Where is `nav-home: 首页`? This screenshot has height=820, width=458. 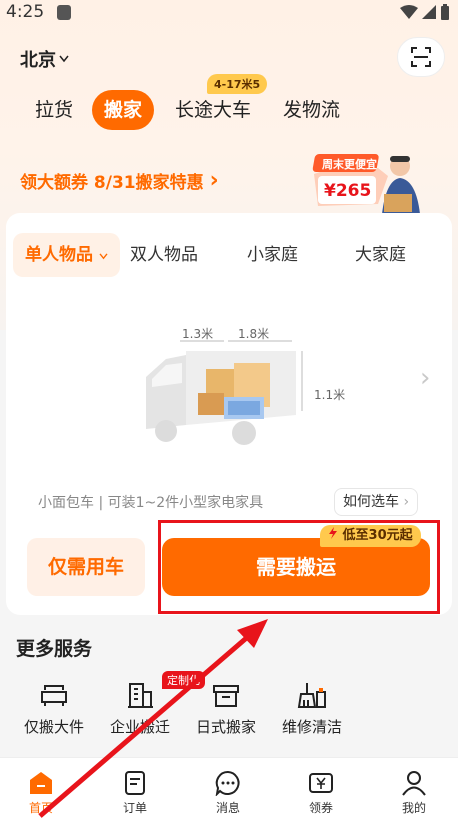 nav-home: 首页 is located at coordinates (41, 790).